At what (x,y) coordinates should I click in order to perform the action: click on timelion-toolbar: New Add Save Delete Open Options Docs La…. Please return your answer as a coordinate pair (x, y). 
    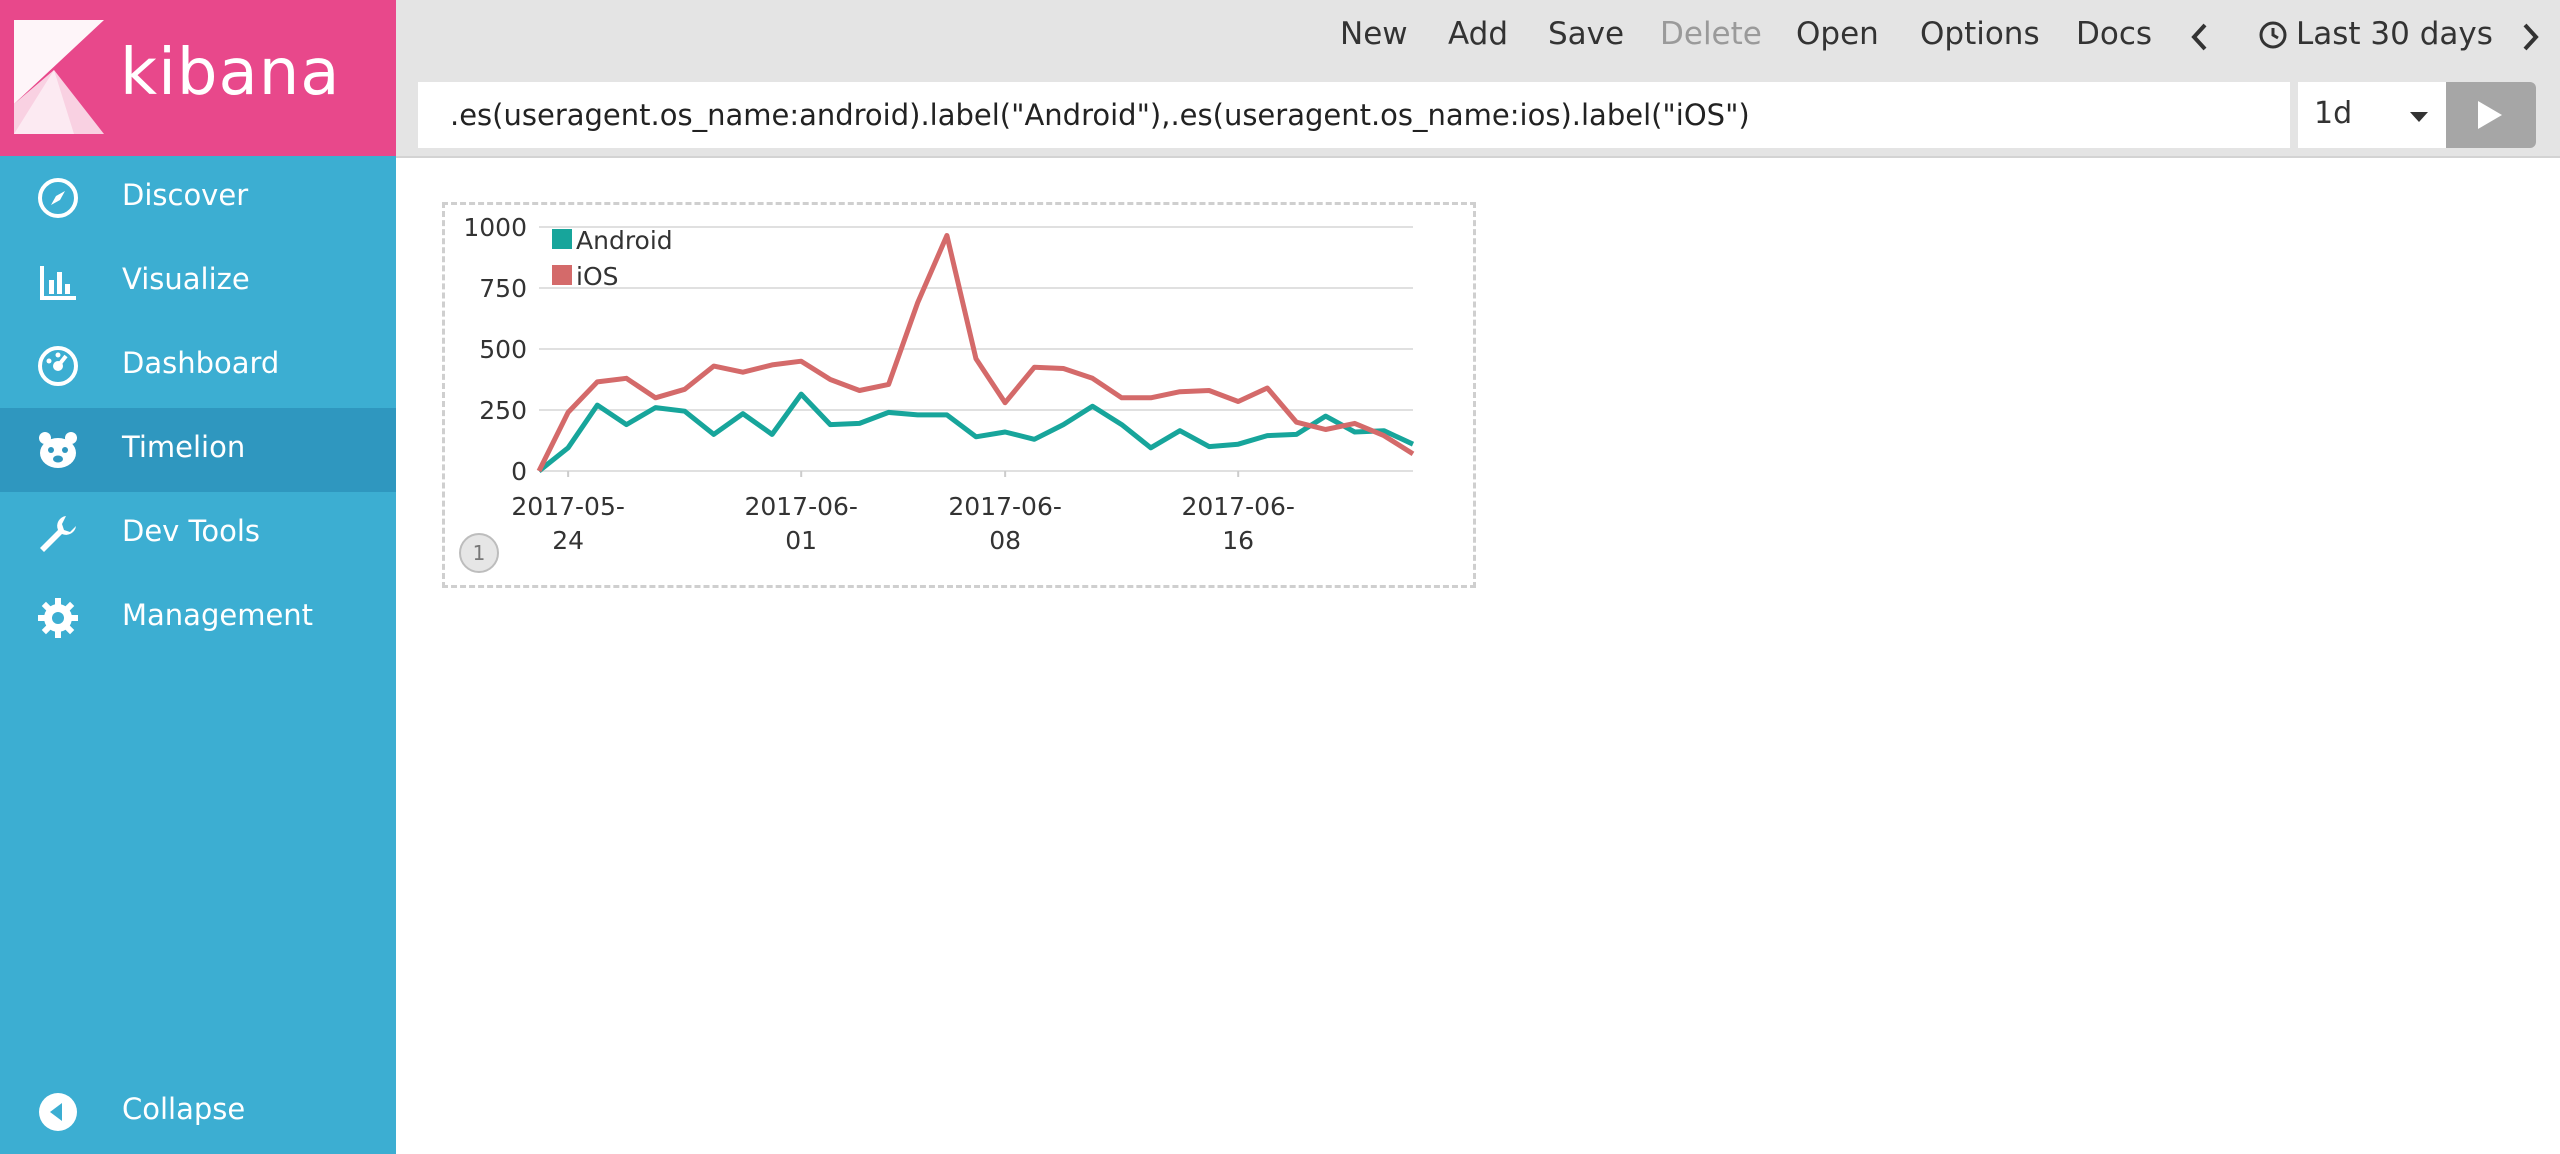
    Looking at the image, I should click on (1478, 79).